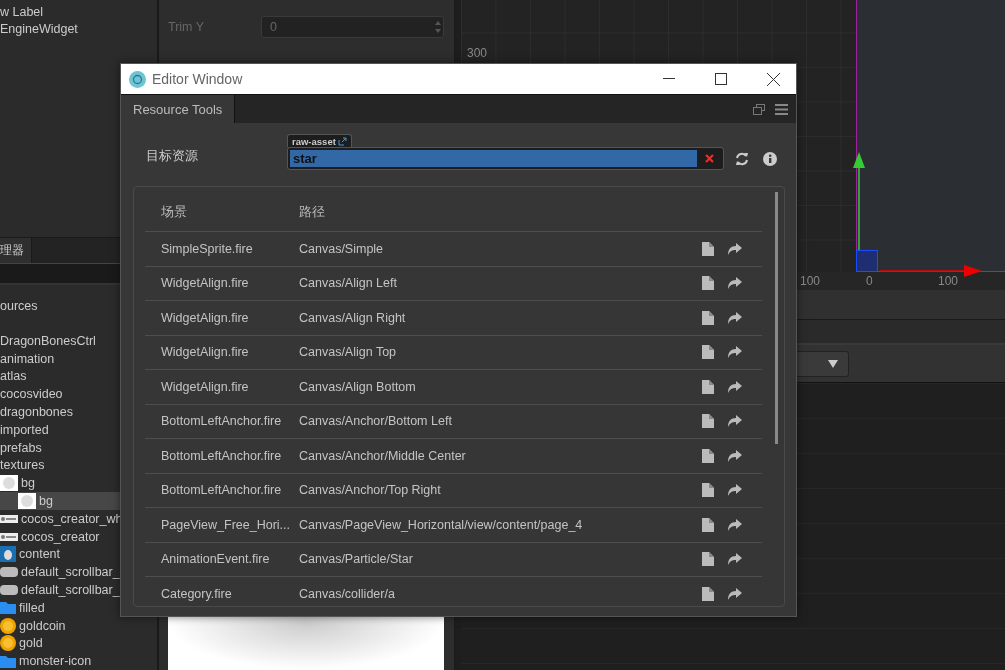 This screenshot has height=670, width=1005. Describe the element at coordinates (353, 317) in the screenshot. I see `table-cell-text: Canvas/Align Right` at that location.